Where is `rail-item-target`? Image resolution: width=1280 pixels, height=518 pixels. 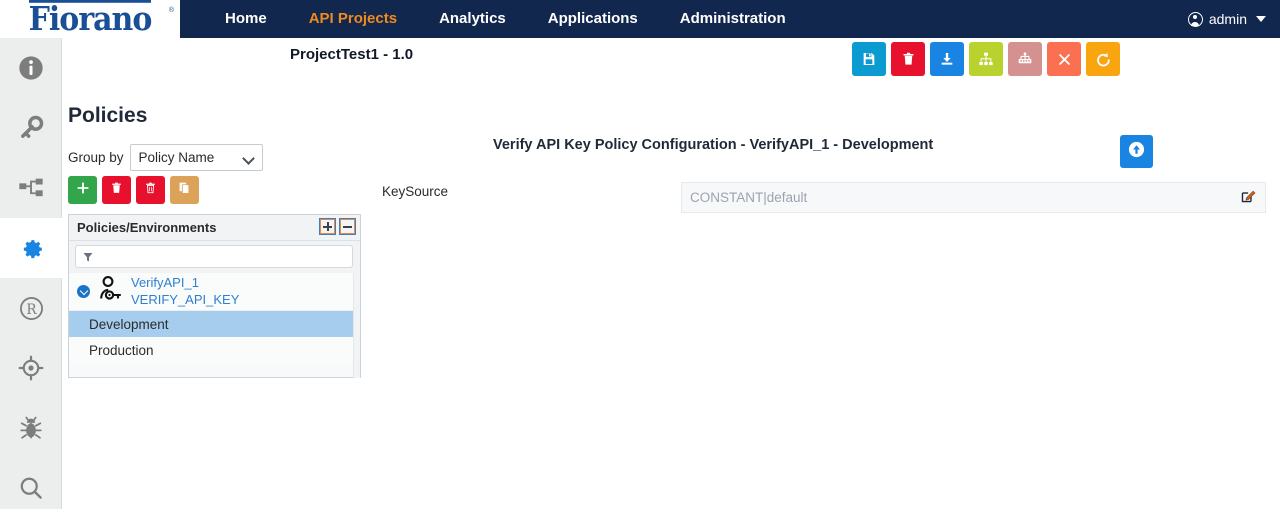
rail-item-target is located at coordinates (31, 368).